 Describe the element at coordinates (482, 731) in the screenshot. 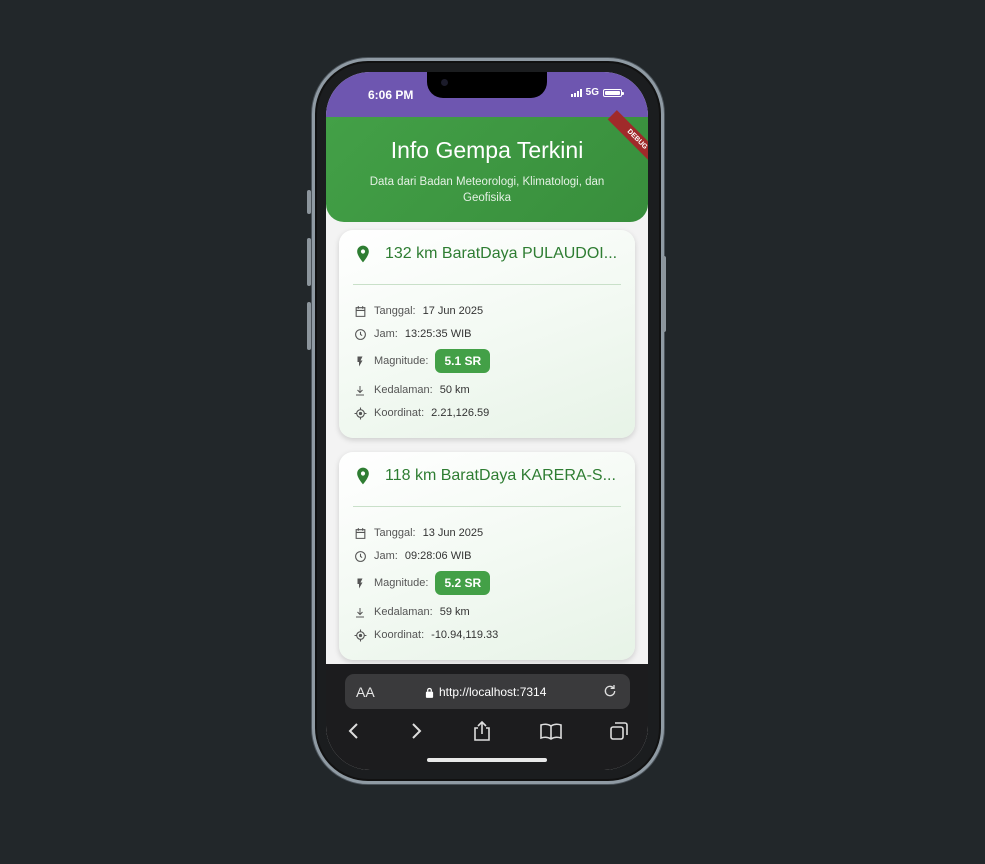

I see `share-icon` at that location.